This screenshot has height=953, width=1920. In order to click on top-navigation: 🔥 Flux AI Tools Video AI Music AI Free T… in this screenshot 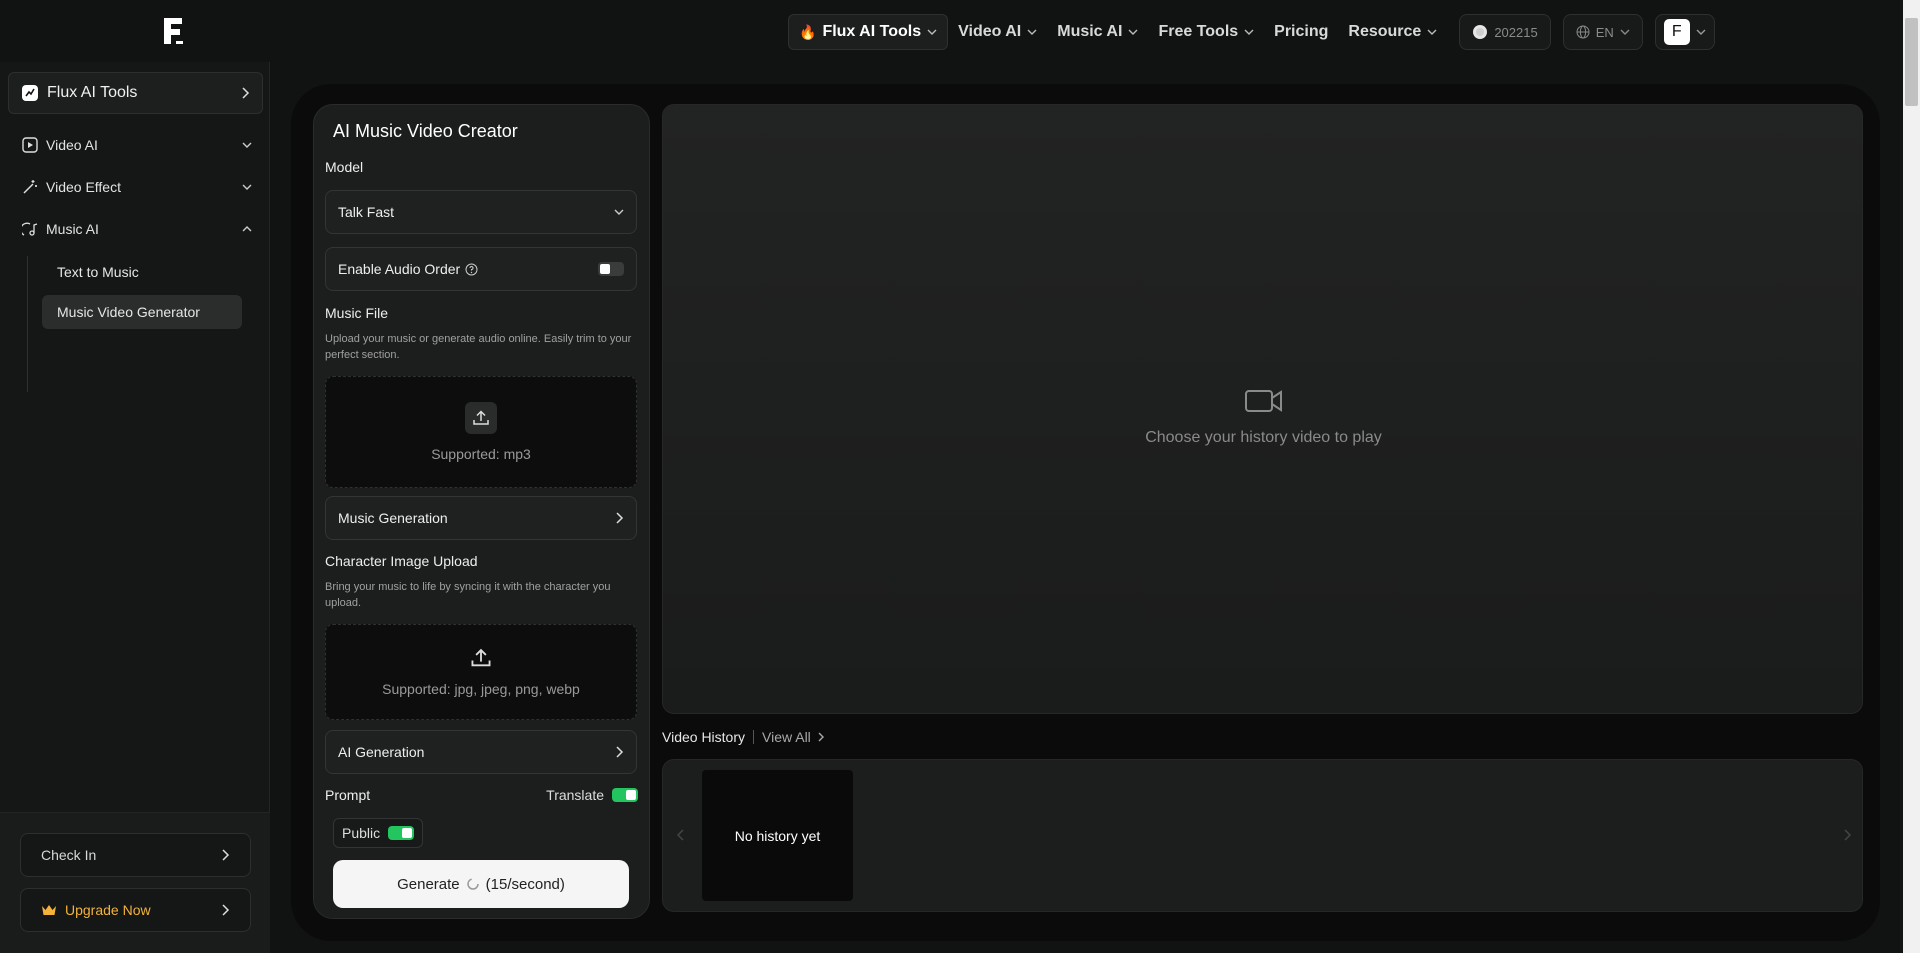, I will do `click(1251, 32)`.